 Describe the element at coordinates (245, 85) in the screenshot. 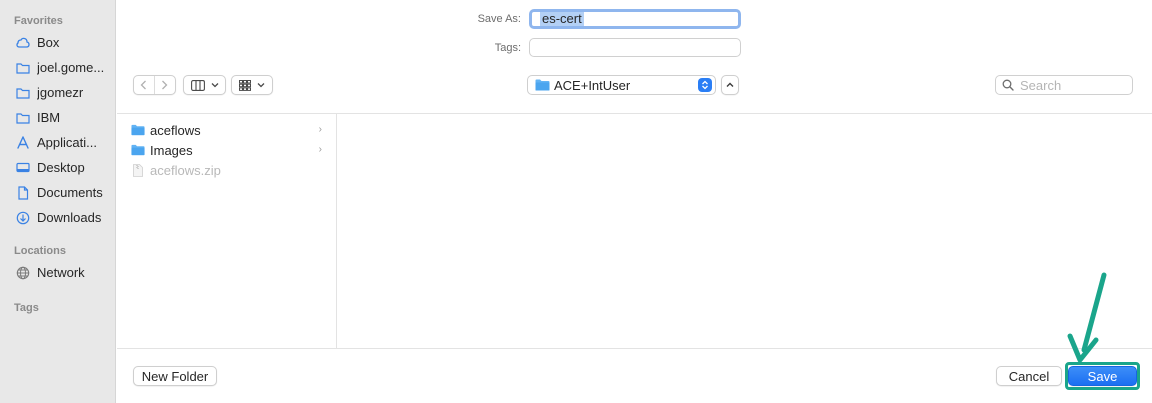

I see `grid-icon` at that location.